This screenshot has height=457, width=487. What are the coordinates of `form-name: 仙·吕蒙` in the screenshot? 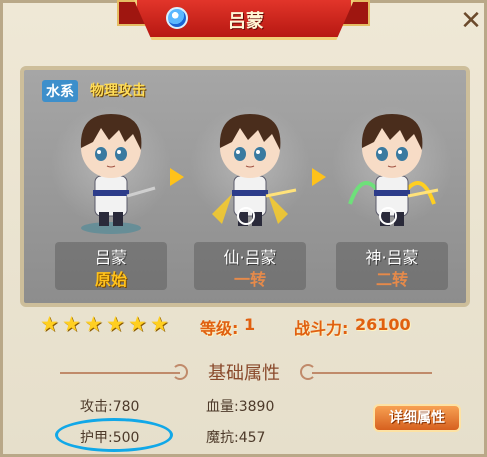 It's located at (250, 257).